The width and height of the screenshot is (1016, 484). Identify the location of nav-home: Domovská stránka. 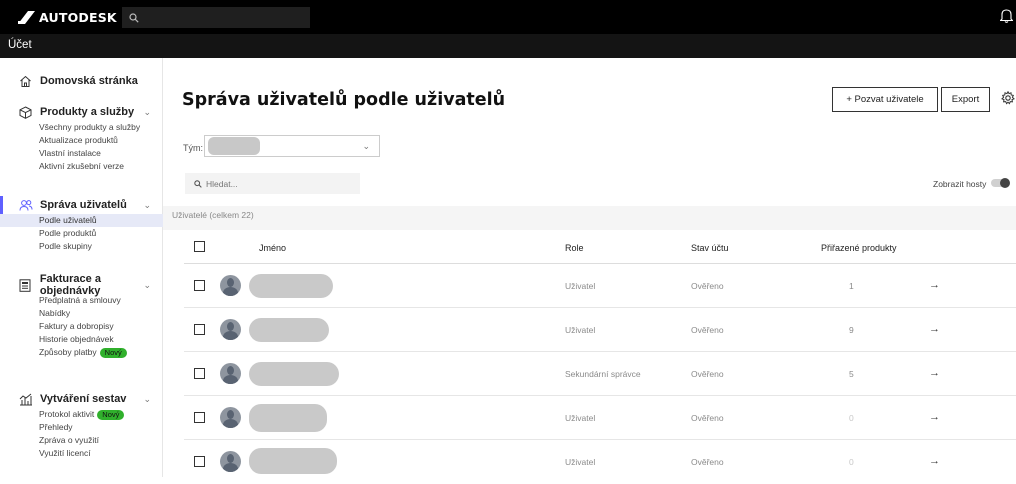
(81, 81).